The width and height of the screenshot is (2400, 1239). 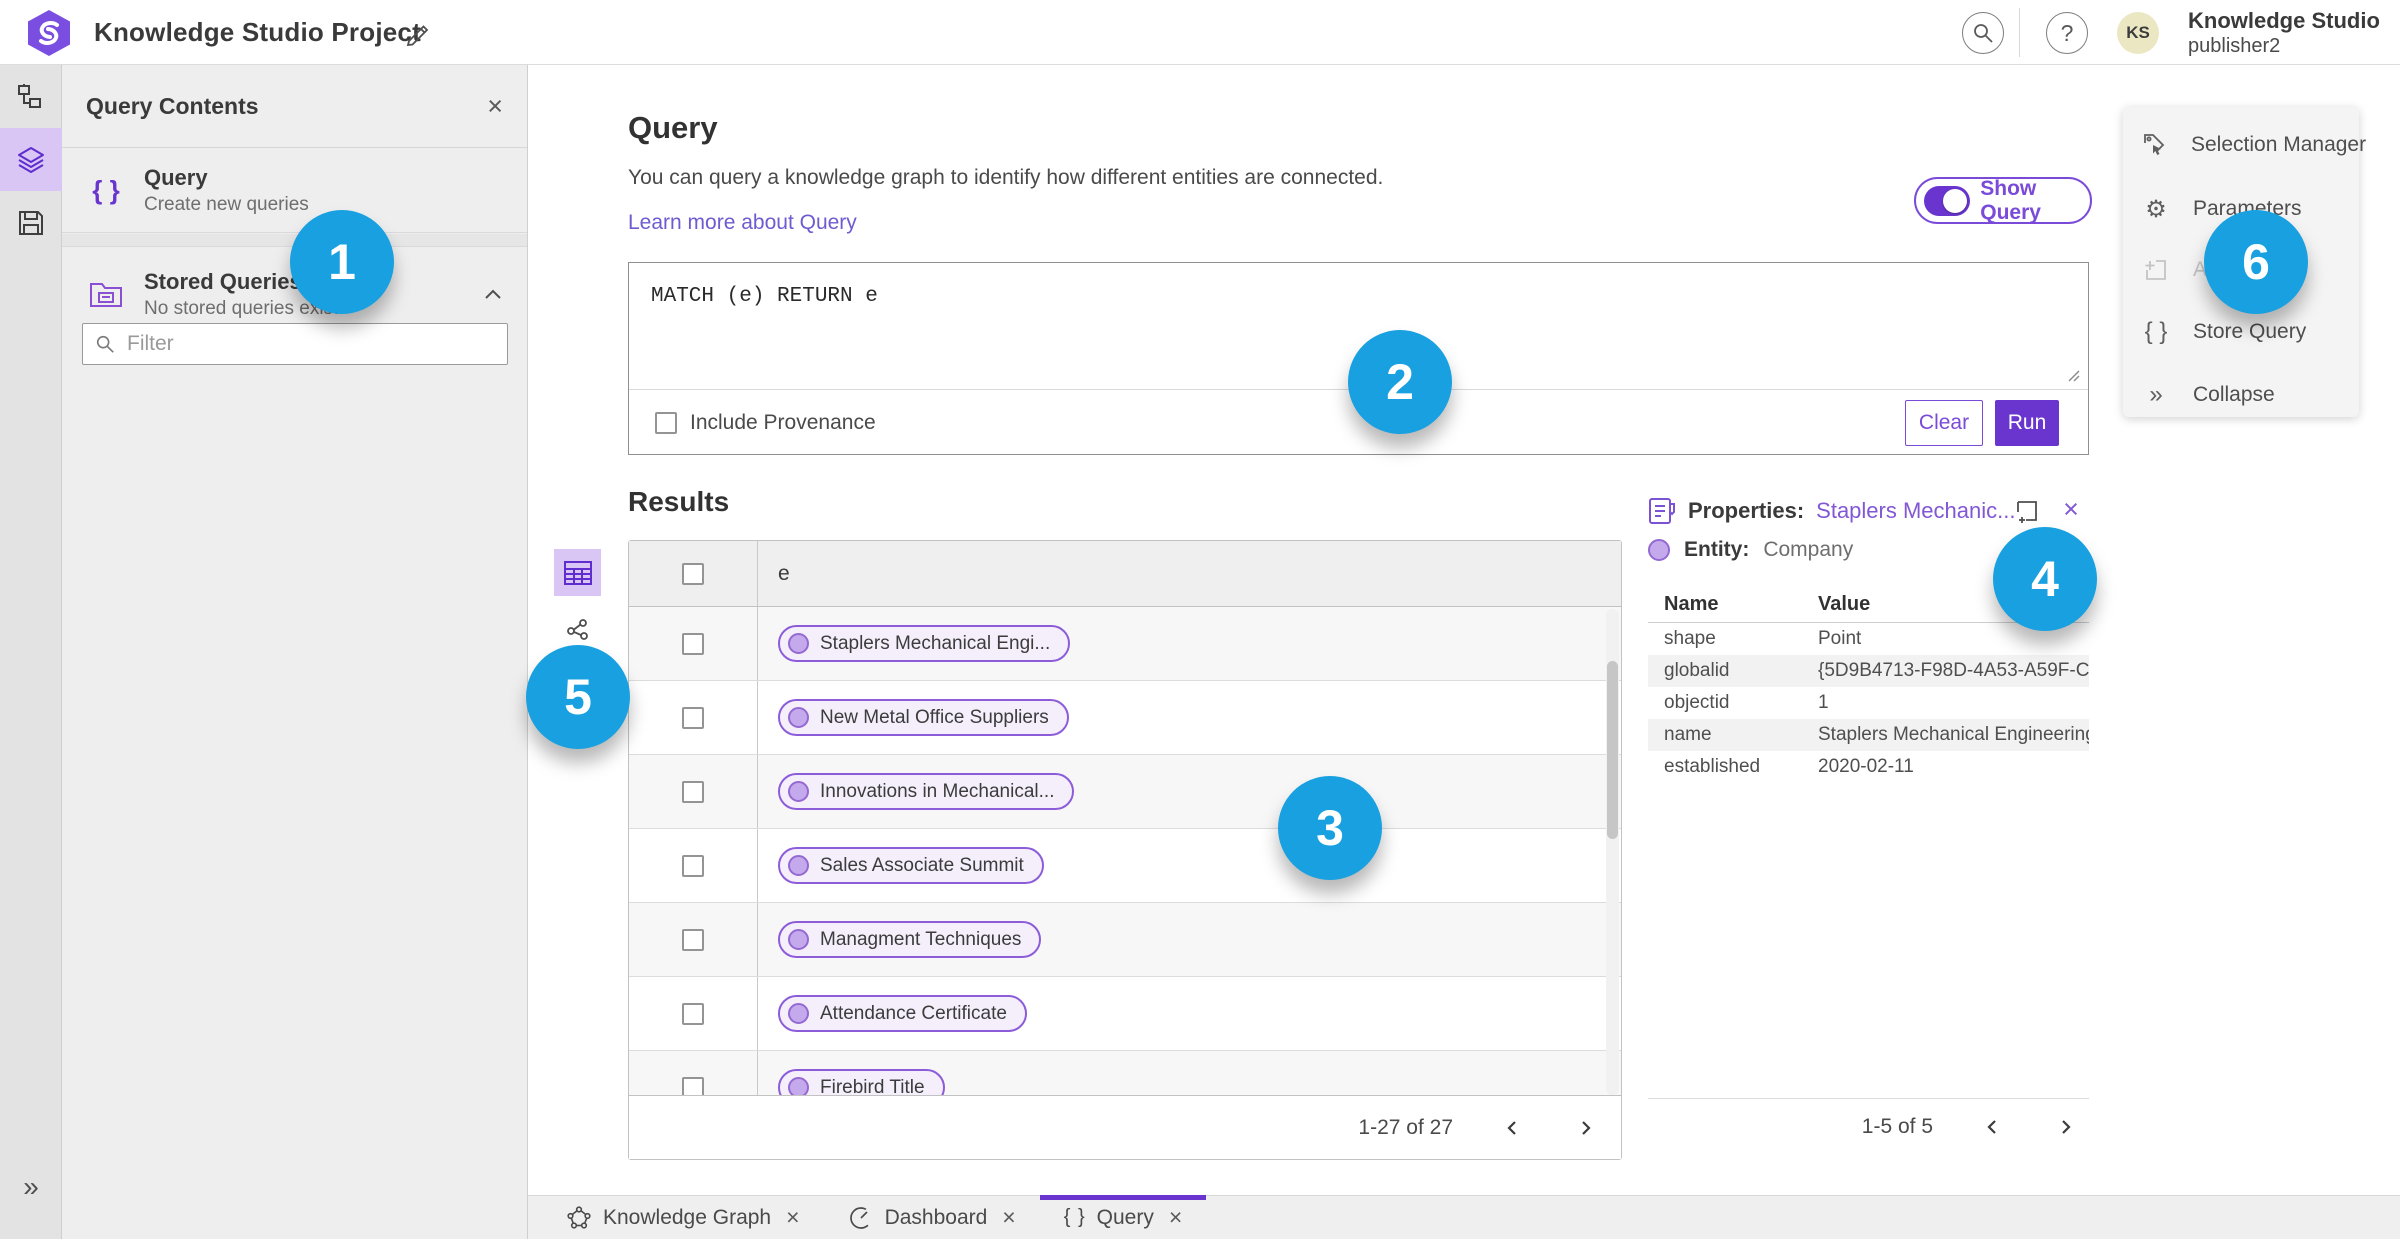 What do you see at coordinates (911, 865) in the screenshot?
I see `entity-chip: Sales Associate Summit` at bounding box center [911, 865].